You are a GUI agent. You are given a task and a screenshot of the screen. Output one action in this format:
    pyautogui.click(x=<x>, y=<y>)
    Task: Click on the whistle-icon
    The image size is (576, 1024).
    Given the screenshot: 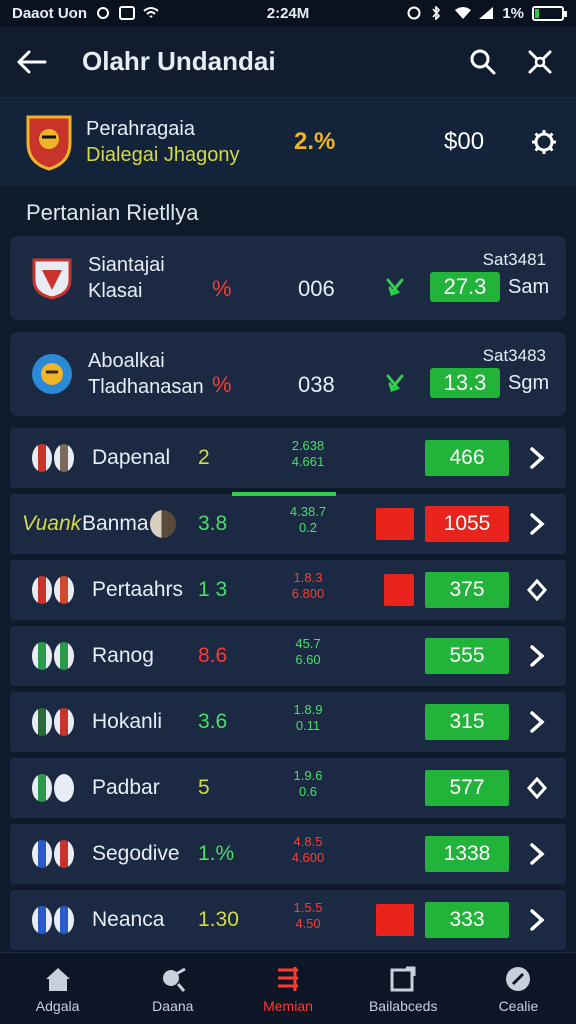 What is the action you would take?
    pyautogui.click(x=174, y=979)
    